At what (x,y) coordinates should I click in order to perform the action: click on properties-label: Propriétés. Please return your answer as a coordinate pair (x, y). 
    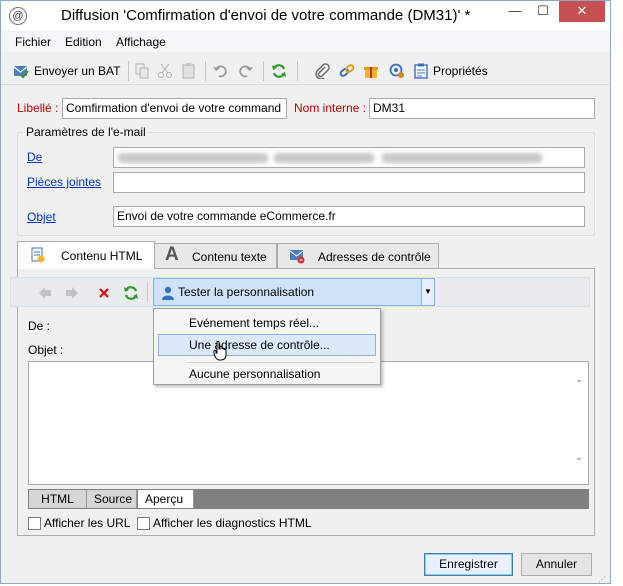
    Looking at the image, I should click on (460, 71).